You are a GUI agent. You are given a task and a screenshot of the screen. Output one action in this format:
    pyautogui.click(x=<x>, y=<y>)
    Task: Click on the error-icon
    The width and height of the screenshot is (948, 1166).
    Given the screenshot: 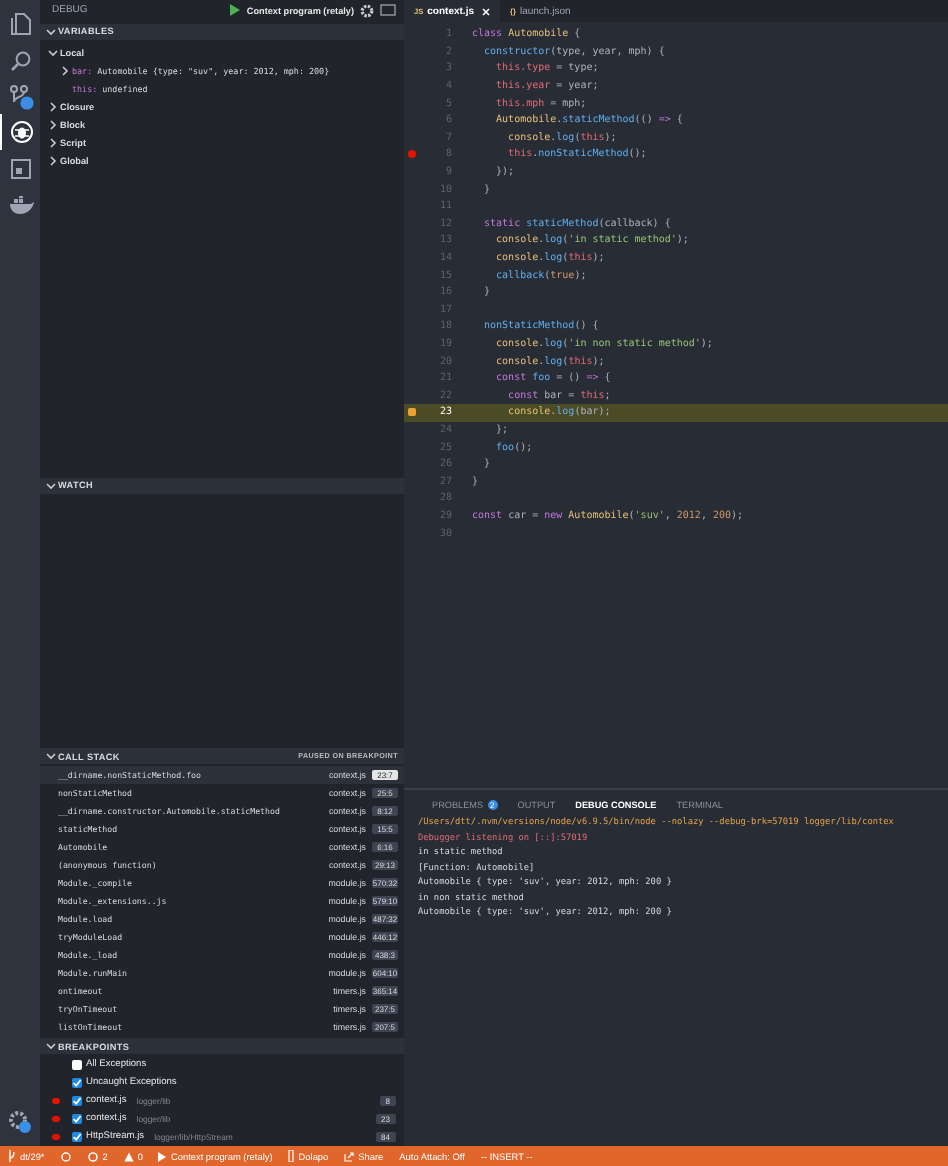 What is the action you would take?
    pyautogui.click(x=93, y=1156)
    